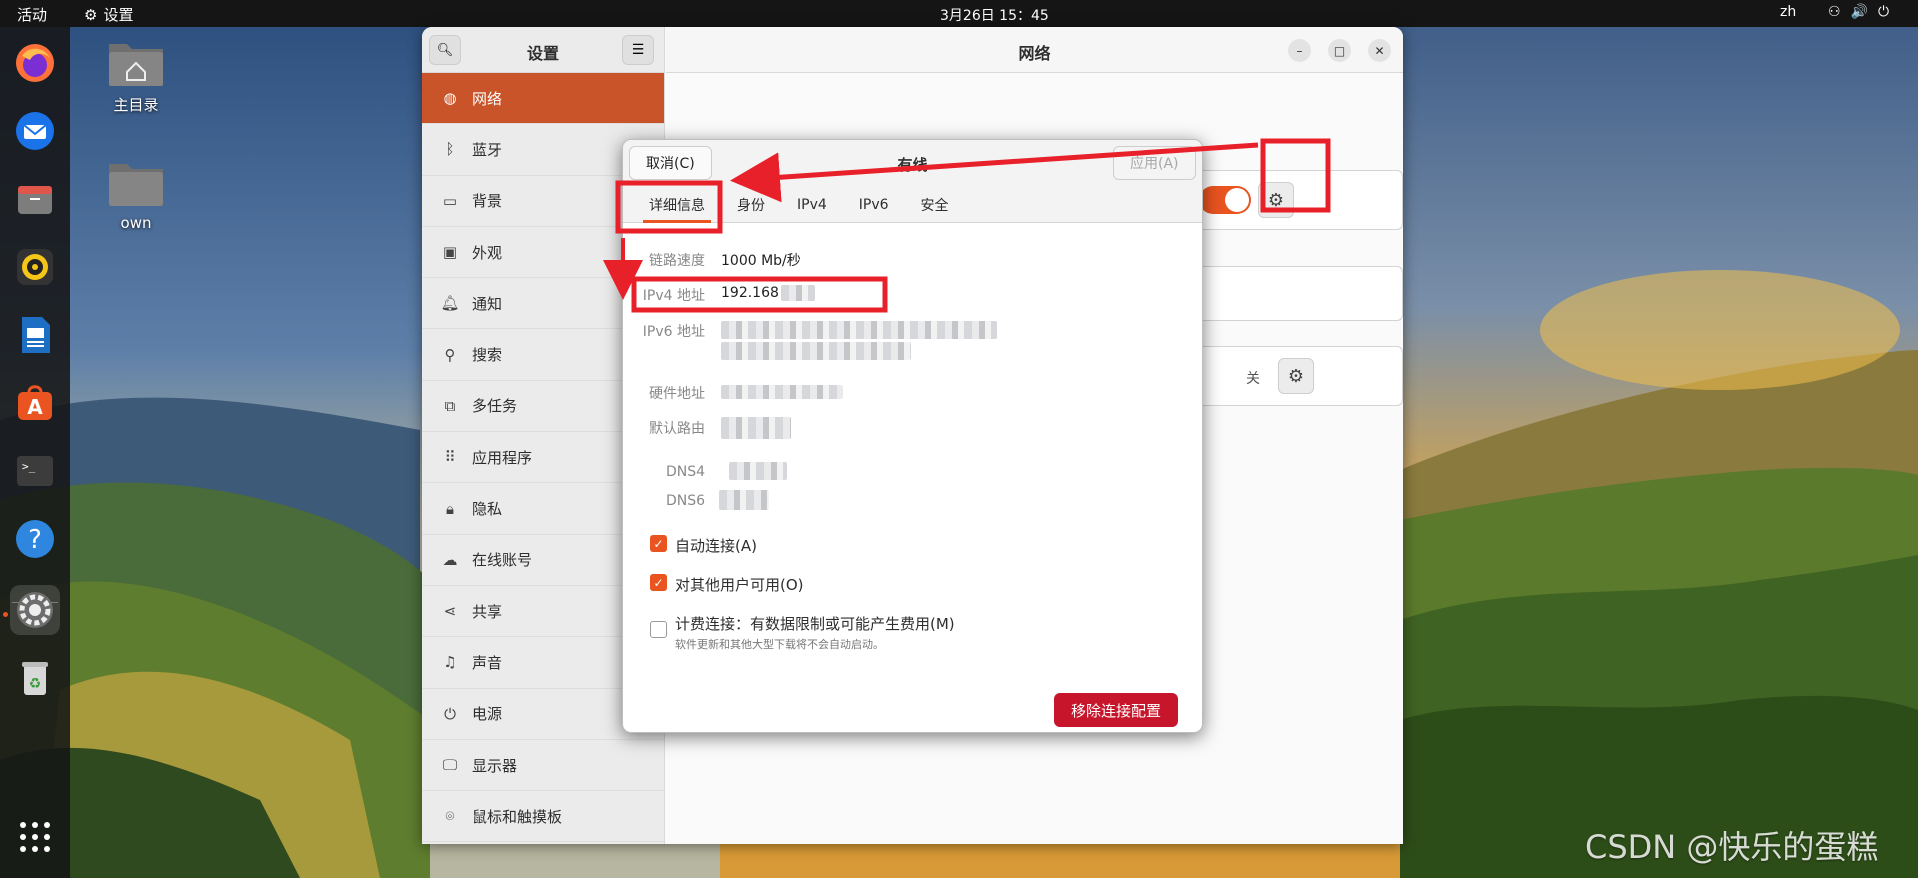 The width and height of the screenshot is (1918, 878). I want to click on redacted-dns4, so click(758, 471).